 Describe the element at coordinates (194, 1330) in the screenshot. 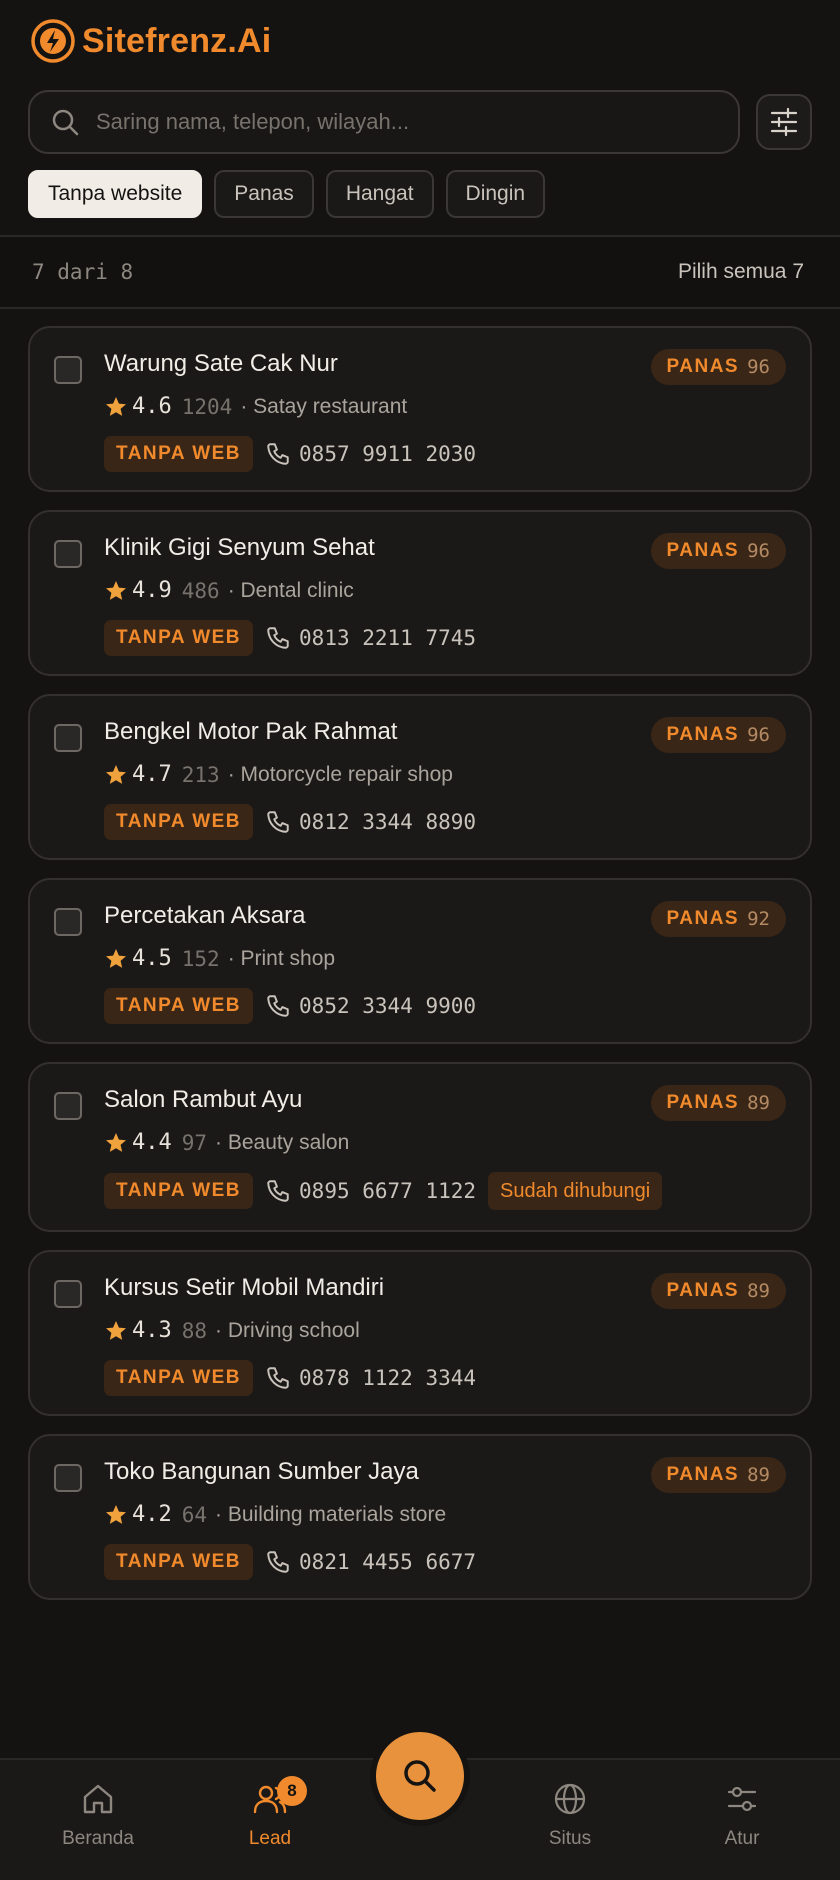

I see `review-count: 88` at that location.